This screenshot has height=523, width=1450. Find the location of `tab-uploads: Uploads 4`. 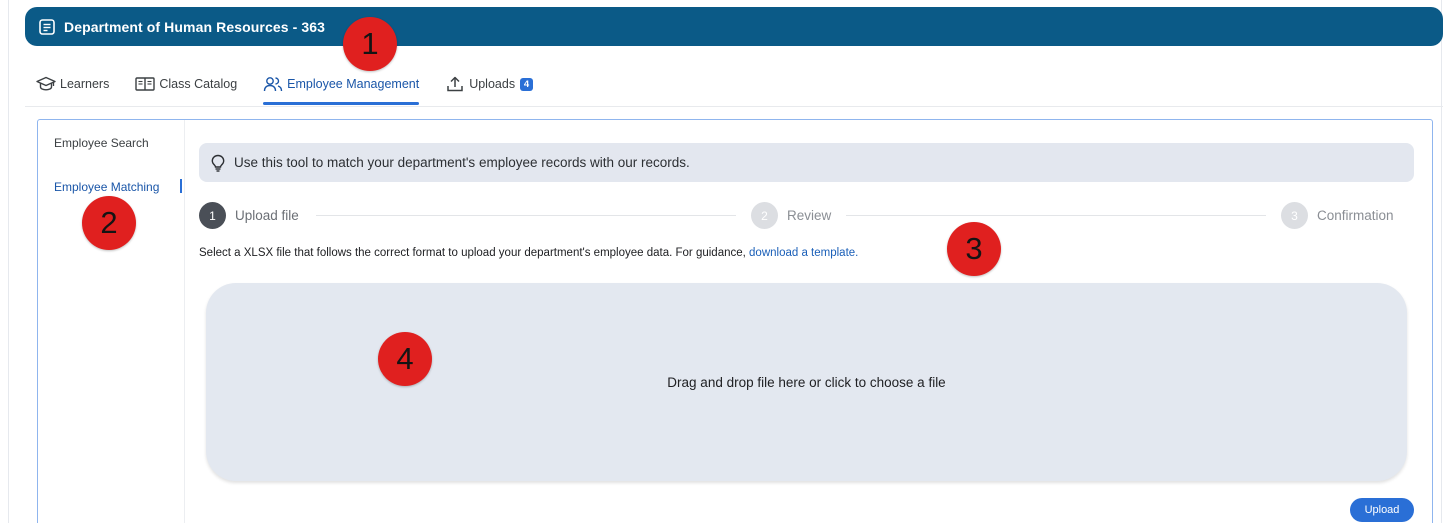

tab-uploads: Uploads 4 is located at coordinates (489, 84).